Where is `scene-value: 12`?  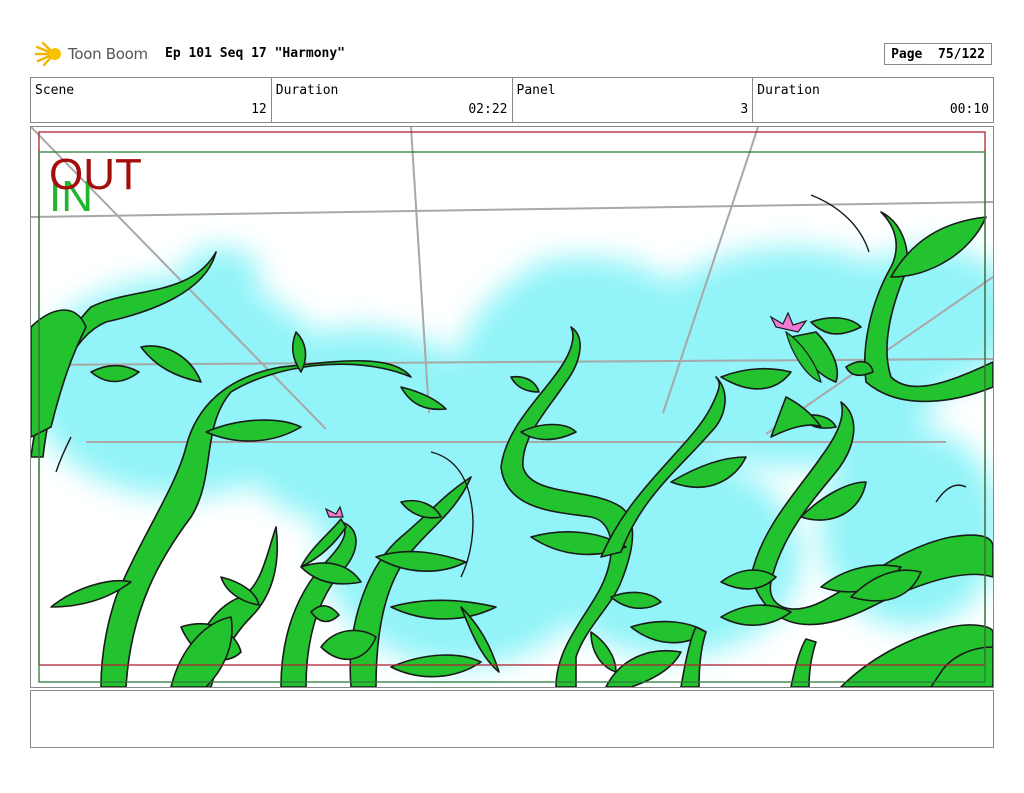 scene-value: 12 is located at coordinates (259, 109).